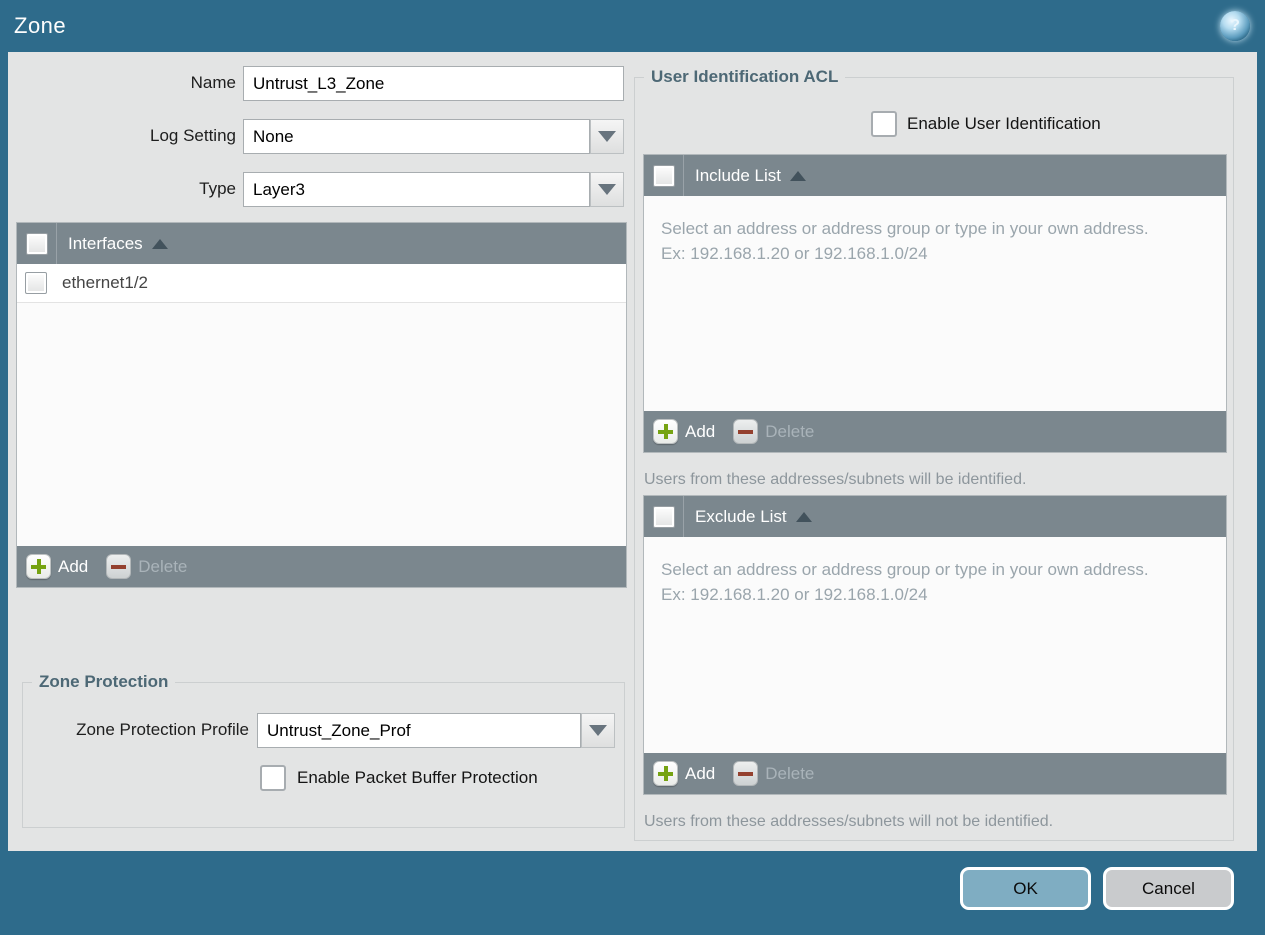 This screenshot has height=935, width=1265. What do you see at coordinates (162, 729) in the screenshot?
I see `zone-protection-profile-label: Zone Protection Profile` at bounding box center [162, 729].